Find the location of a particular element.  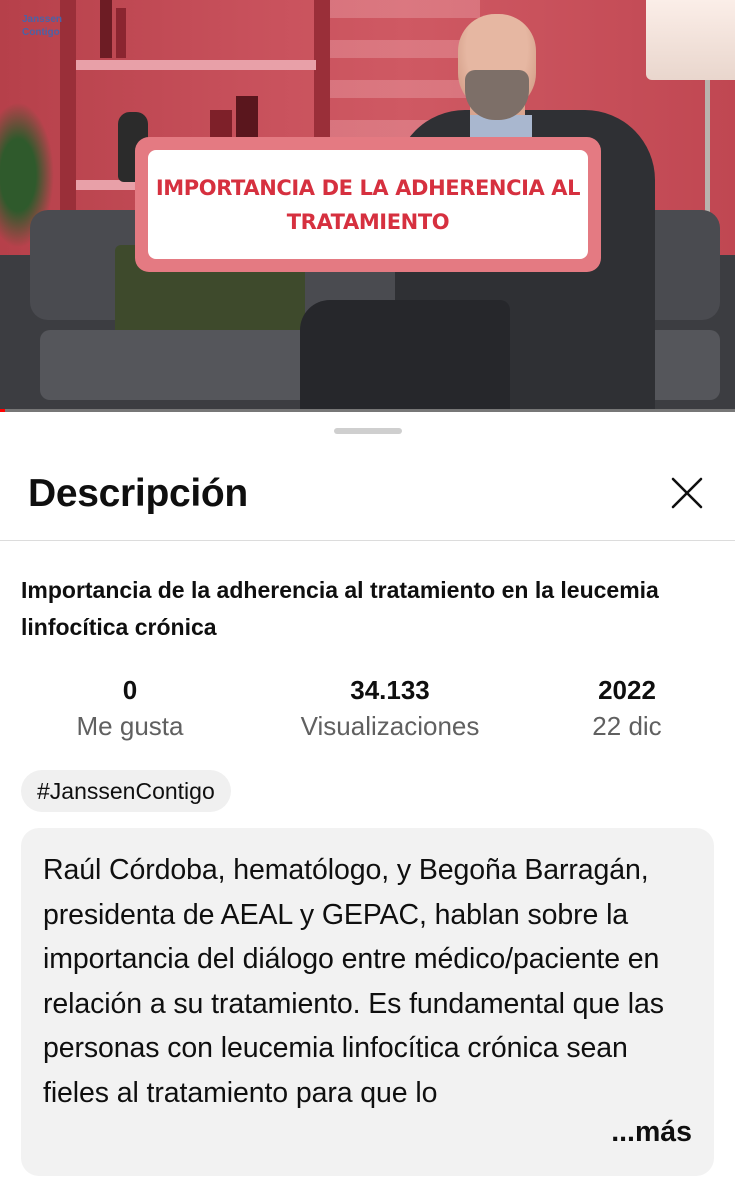

stat-likes: 0 Me gusta is located at coordinates (130, 710).